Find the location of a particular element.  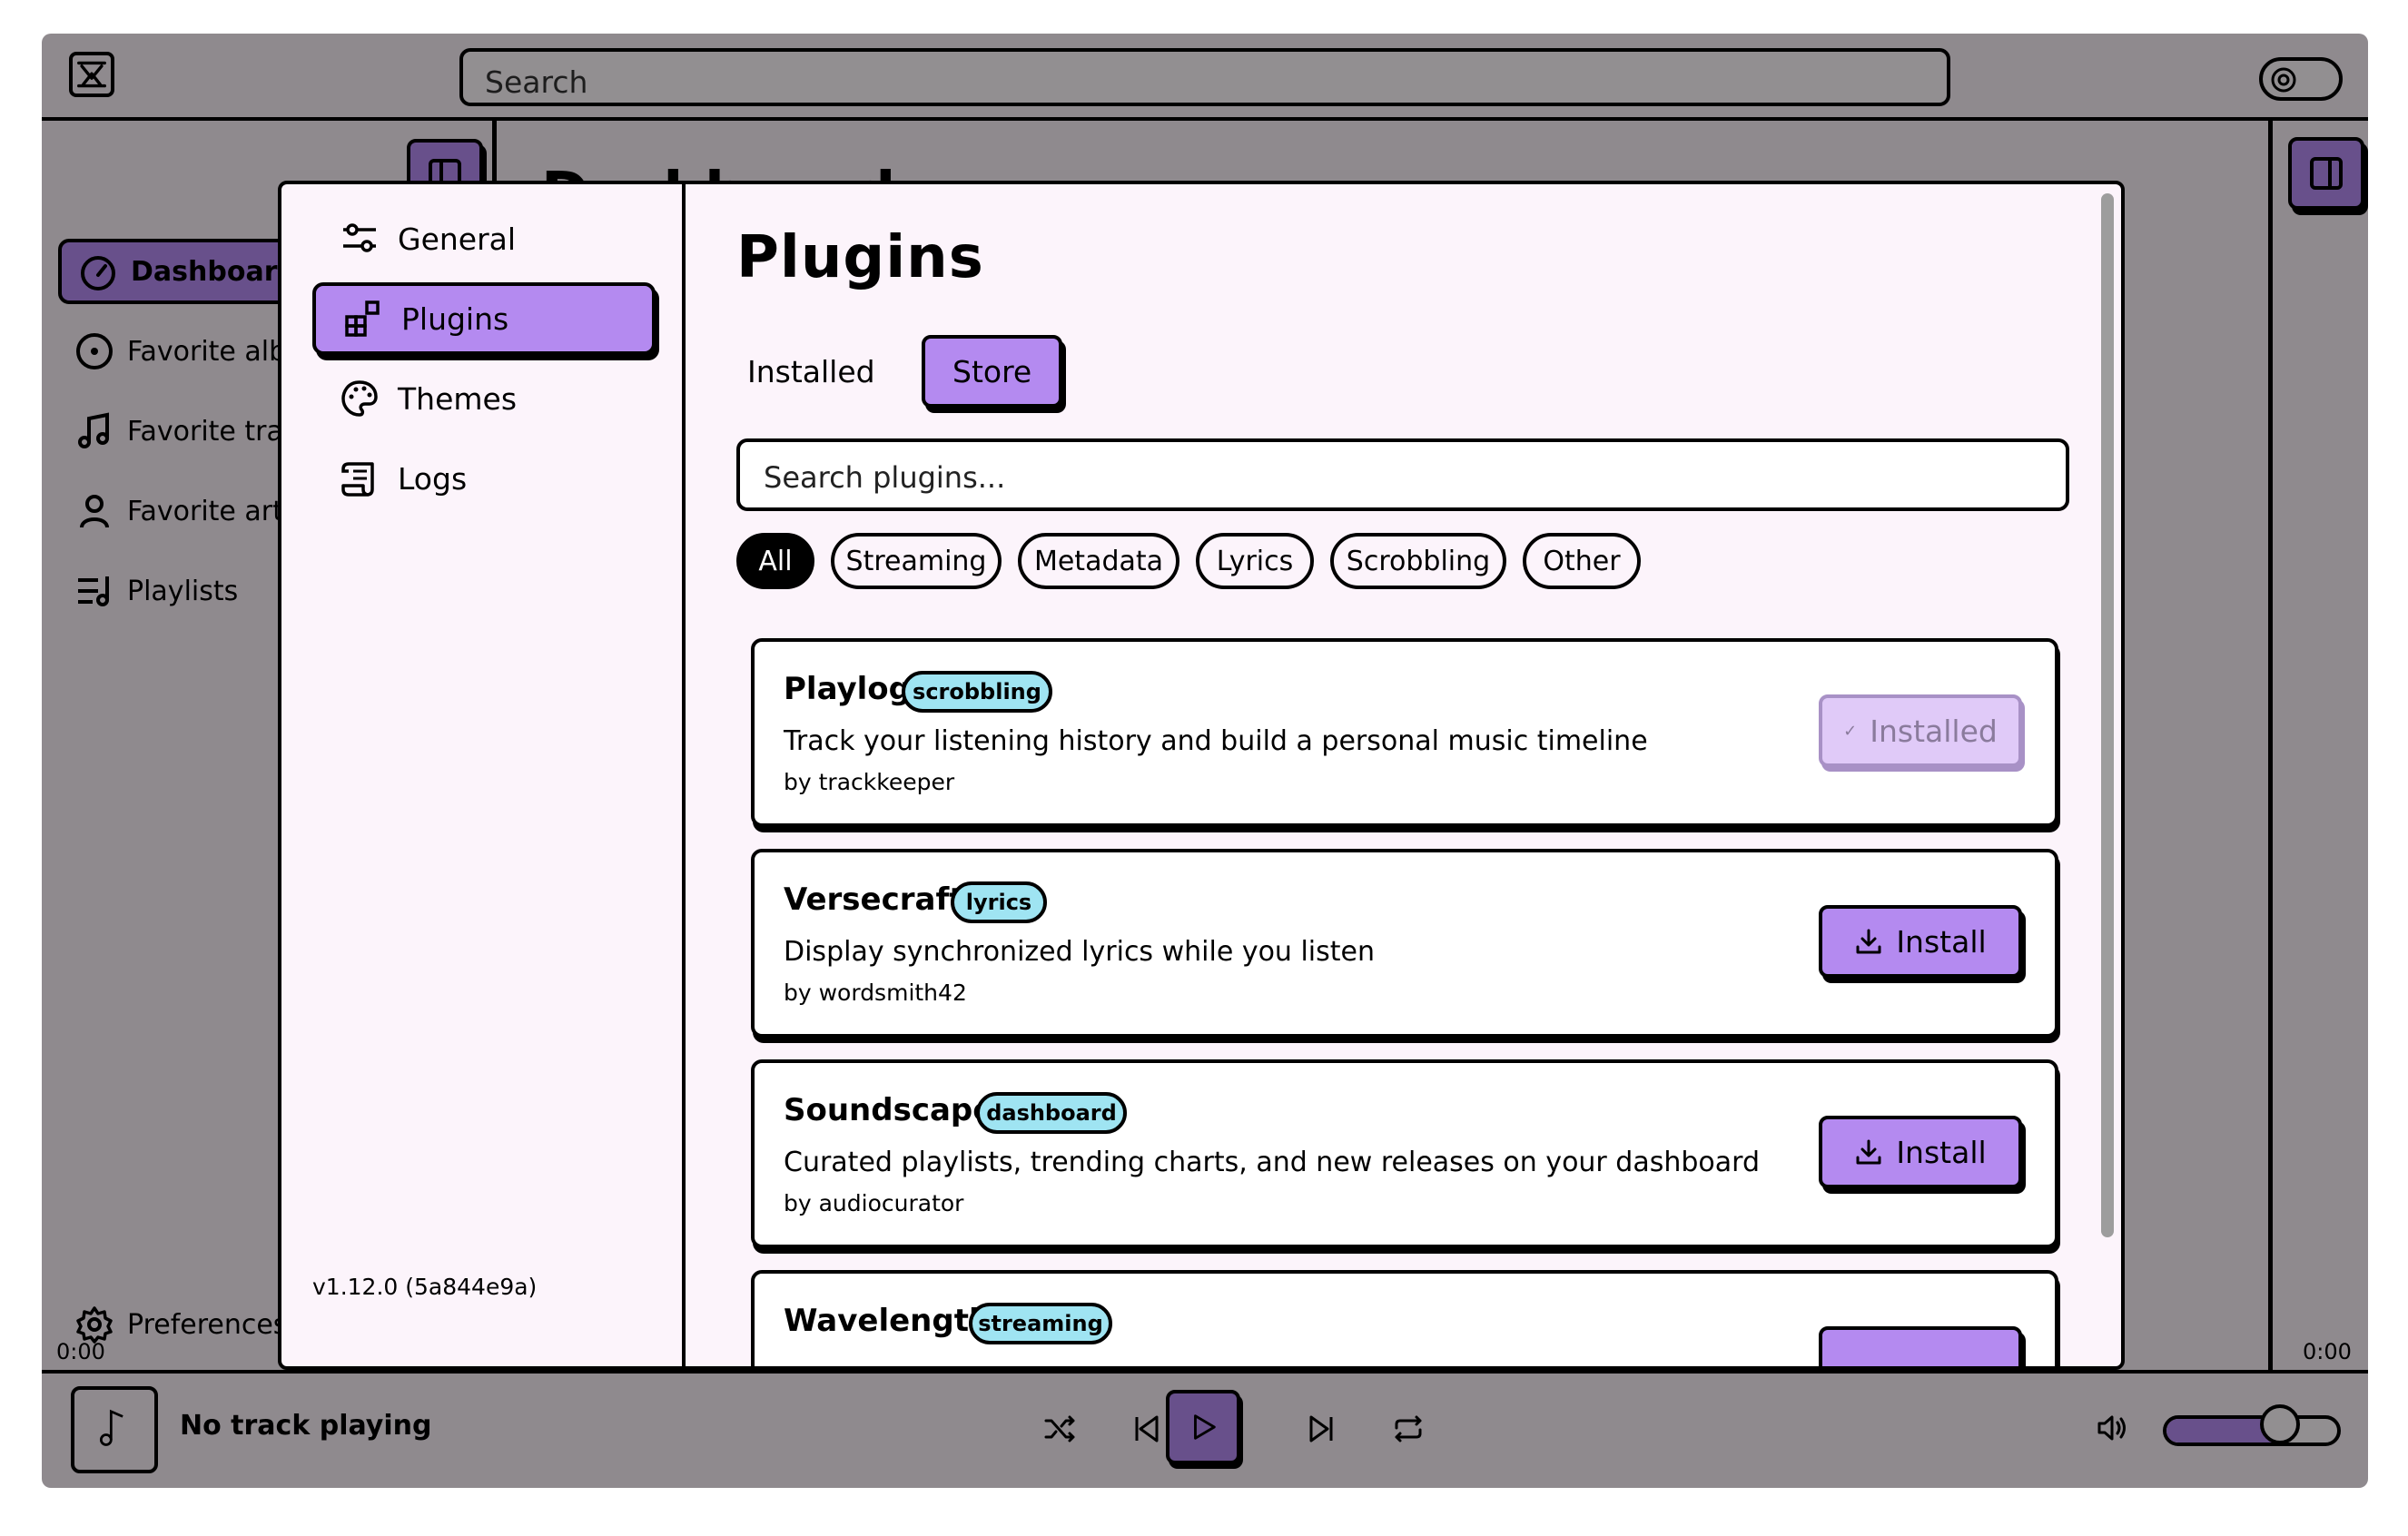

filter-chip-metadata: Metadata is located at coordinates (1098, 561).